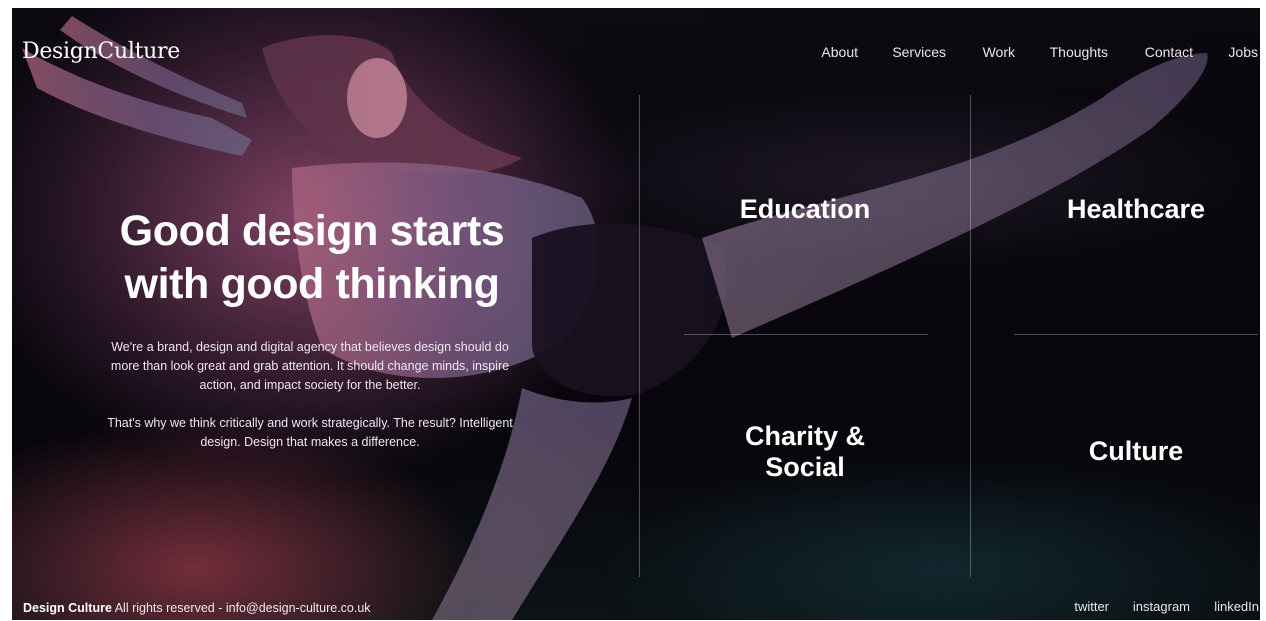 The width and height of the screenshot is (1266, 621). Describe the element at coordinates (1079, 52) in the screenshot. I see `nav-item-thoughts: Thoughts` at that location.